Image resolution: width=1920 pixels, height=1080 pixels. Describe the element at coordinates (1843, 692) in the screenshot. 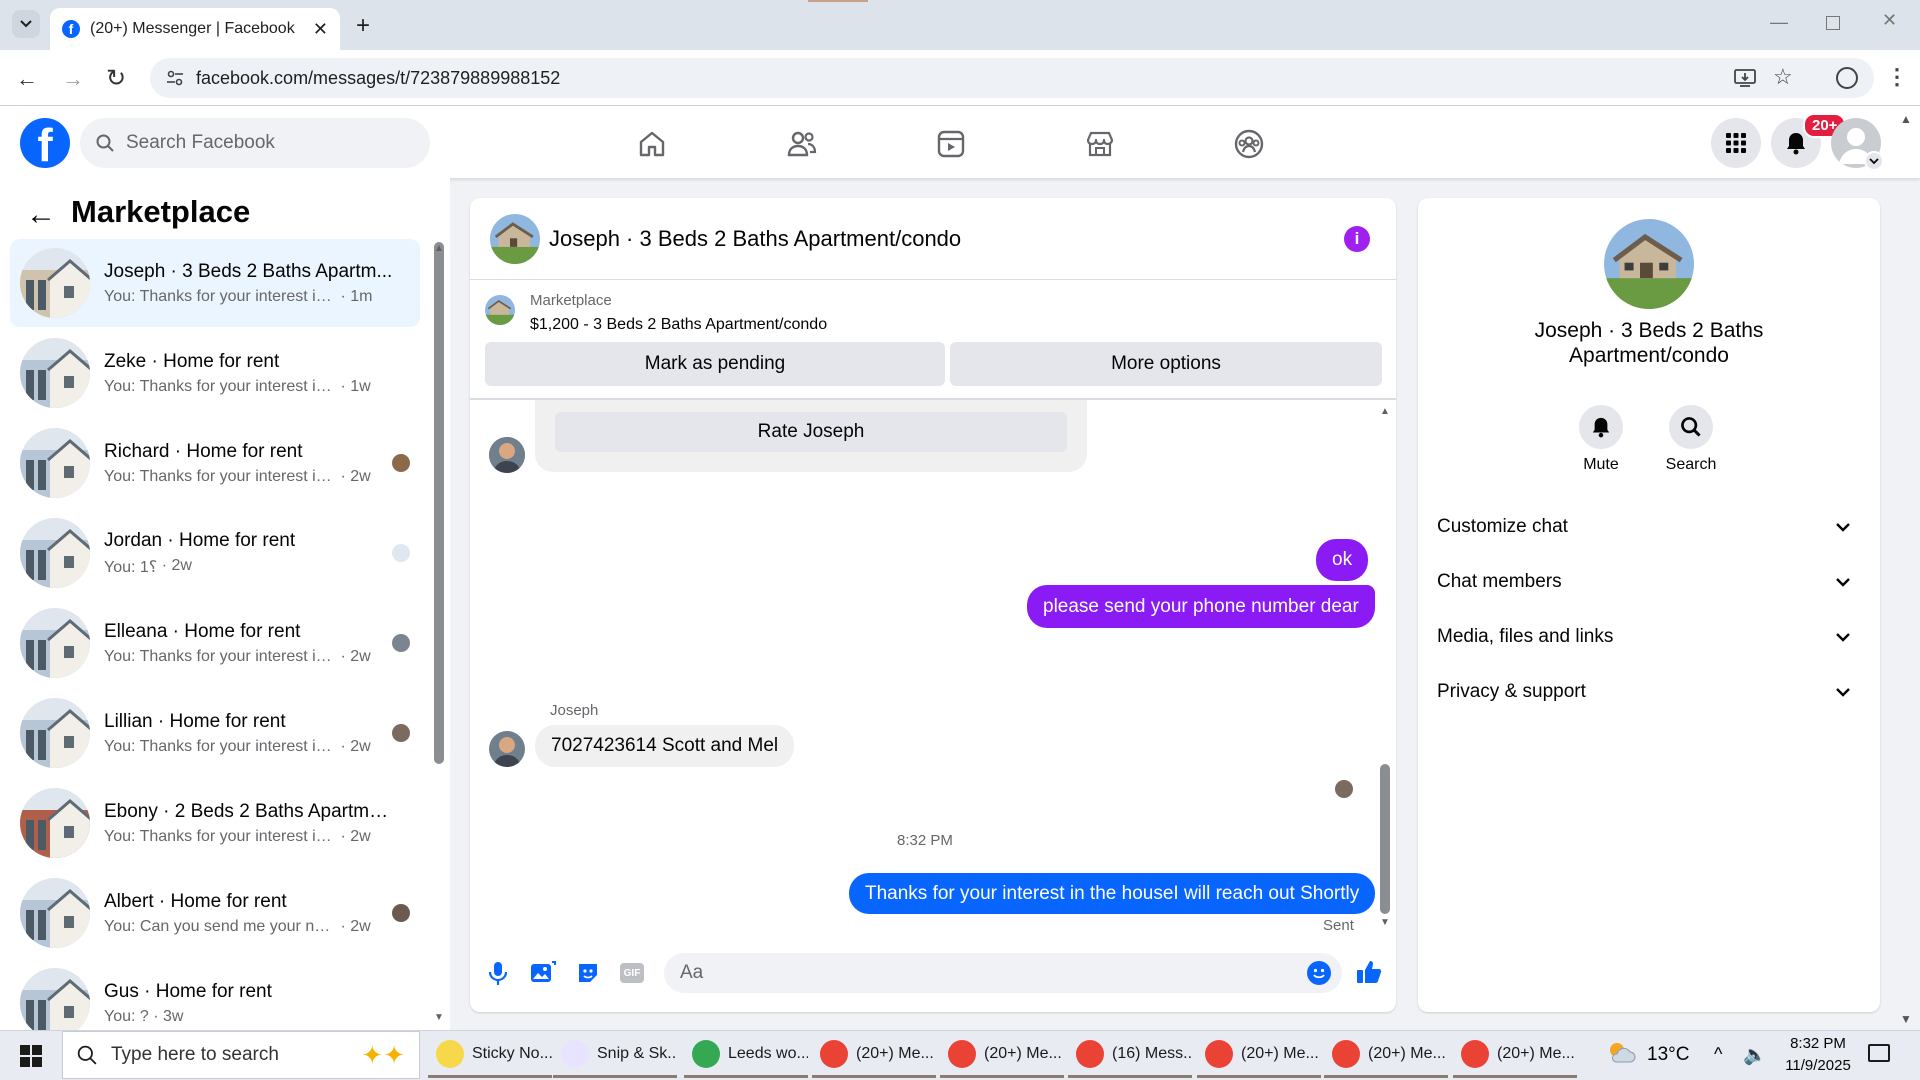

I see `chevron-down-icon` at that location.